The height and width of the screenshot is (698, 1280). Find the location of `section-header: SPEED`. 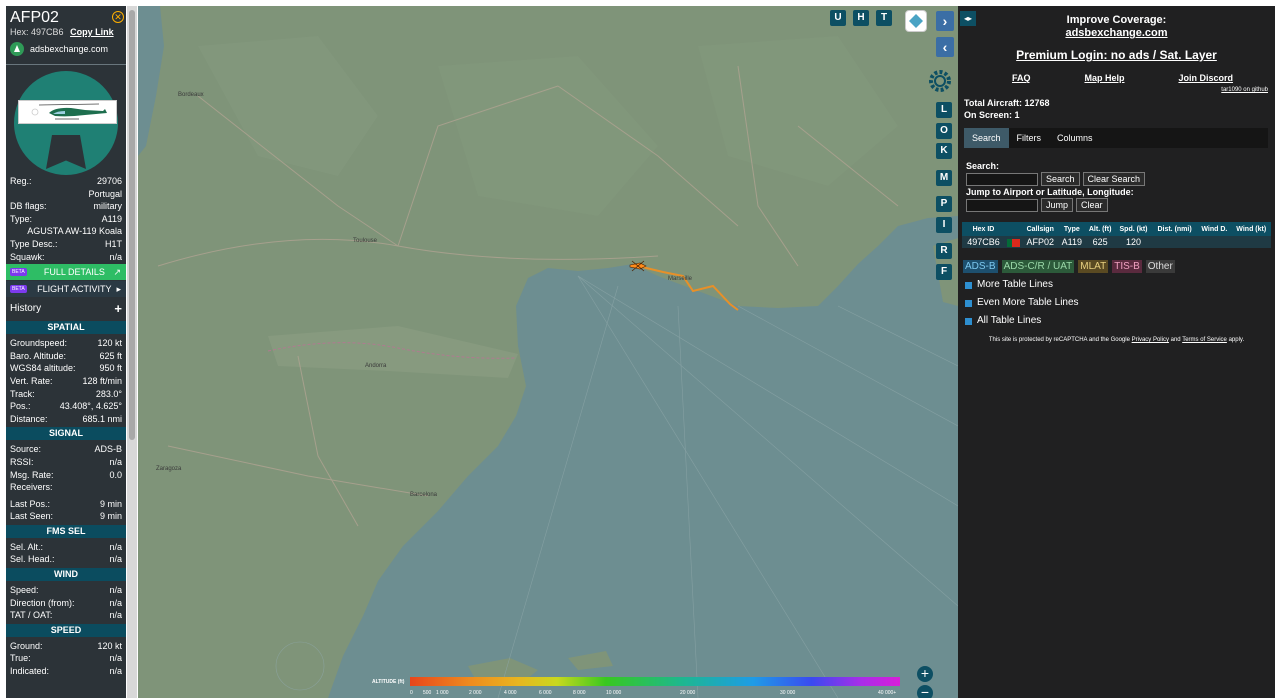

section-header: SPEED is located at coordinates (66, 630).